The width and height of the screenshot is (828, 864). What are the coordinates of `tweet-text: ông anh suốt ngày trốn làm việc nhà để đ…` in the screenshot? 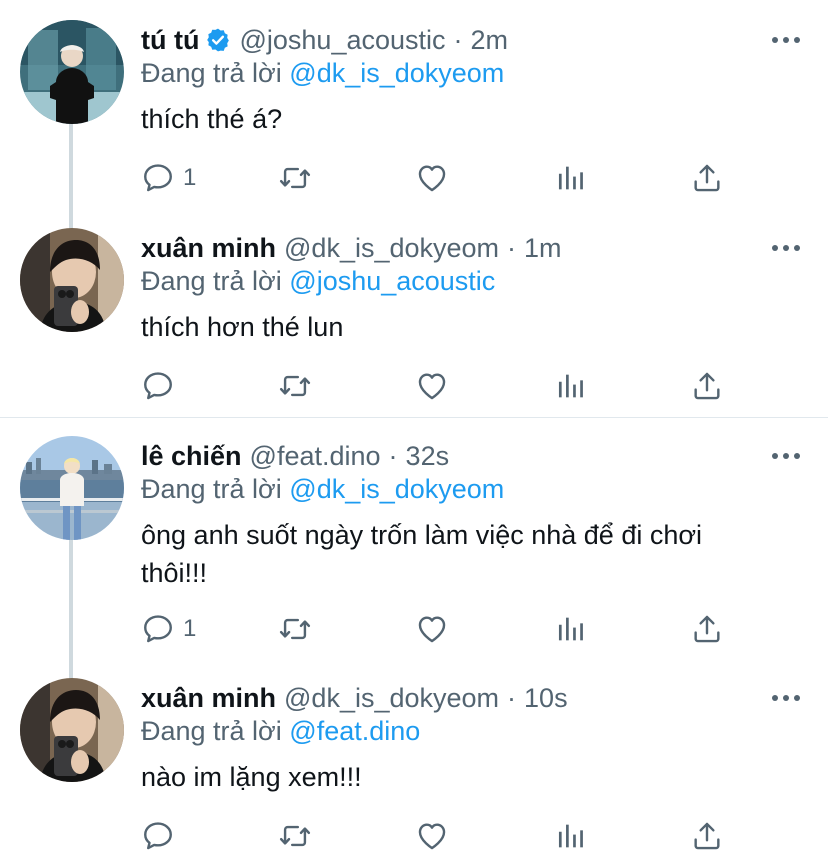 It's located at (461, 554).